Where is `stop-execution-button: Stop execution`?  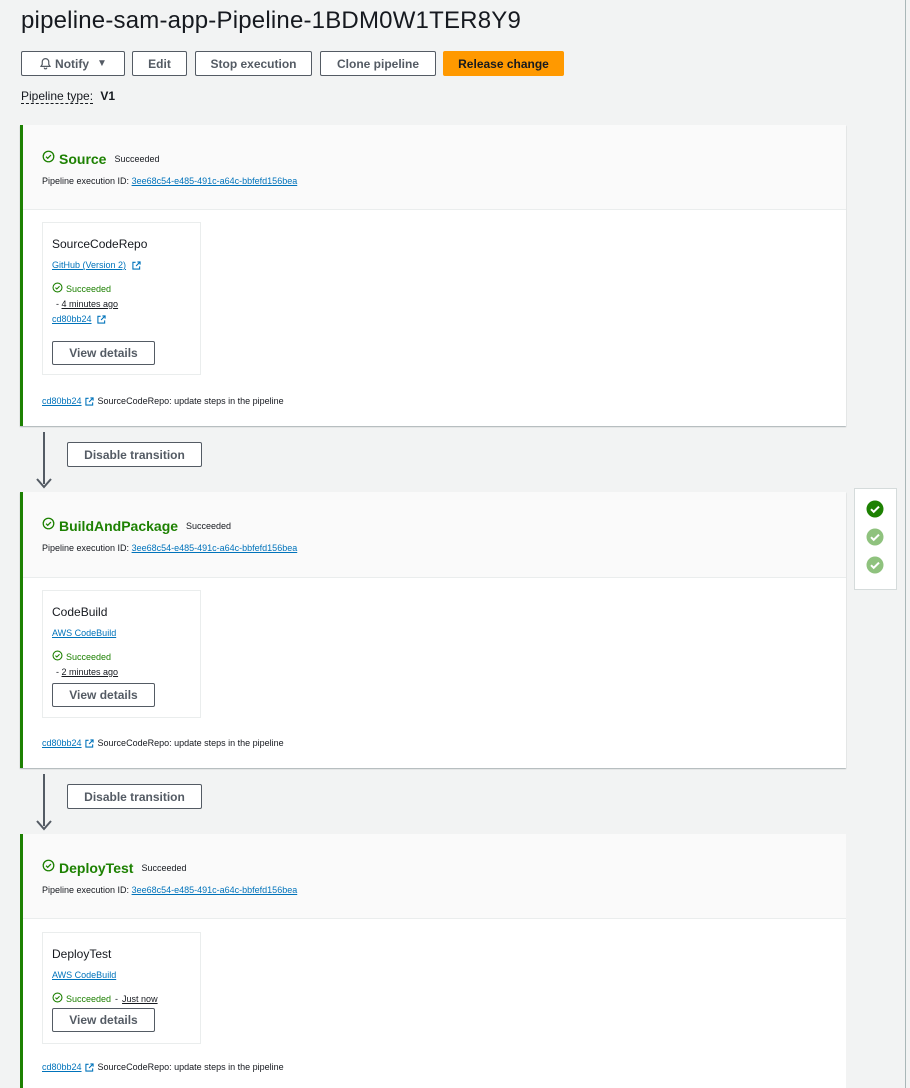
stop-execution-button: Stop execution is located at coordinates (253, 63).